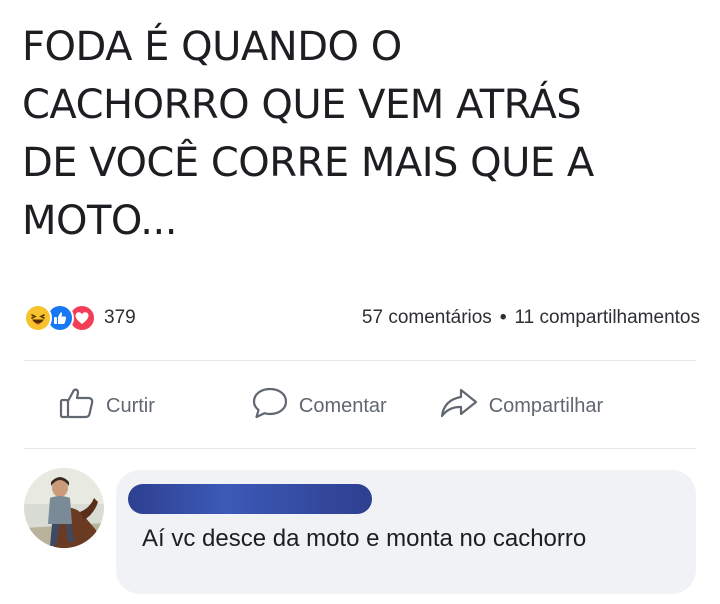 This screenshot has height=604, width=720. Describe the element at coordinates (250, 499) in the screenshot. I see `author-name-redacted` at that location.